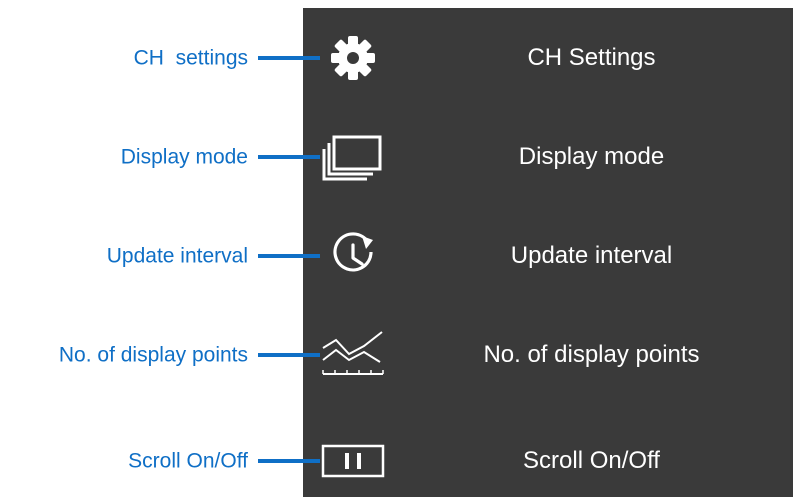 Image resolution: width=793 pixels, height=497 pixels. I want to click on row-display-mode: Display mode Display mode, so click(396, 157).